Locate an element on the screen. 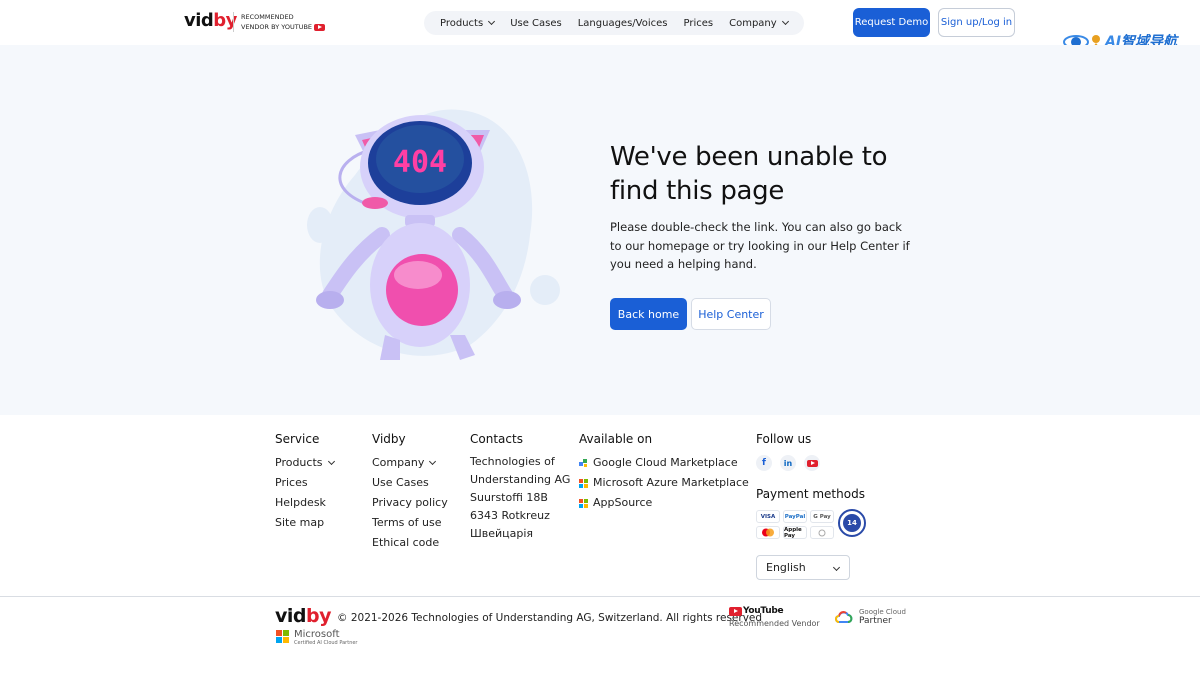 The width and height of the screenshot is (1200, 700). youtube-recommended-badge: RECOMMENDED VENDOR BY YOUTUBE is located at coordinates (279, 22).